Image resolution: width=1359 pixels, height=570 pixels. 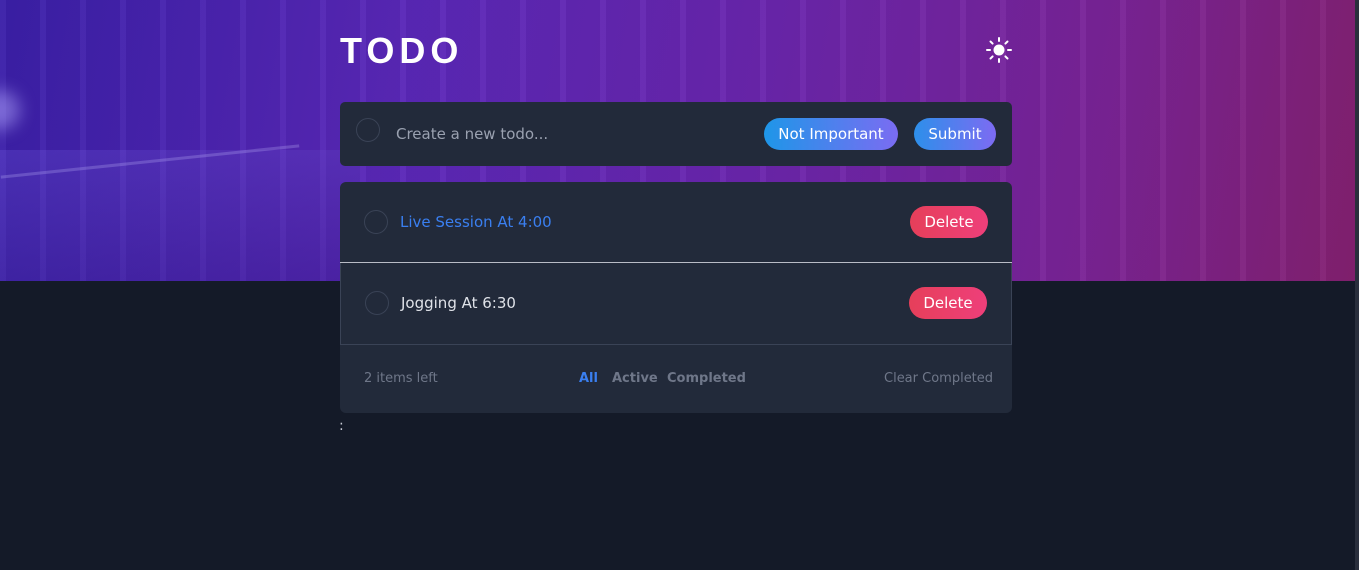 I want to click on filter-all: All, so click(x=588, y=378).